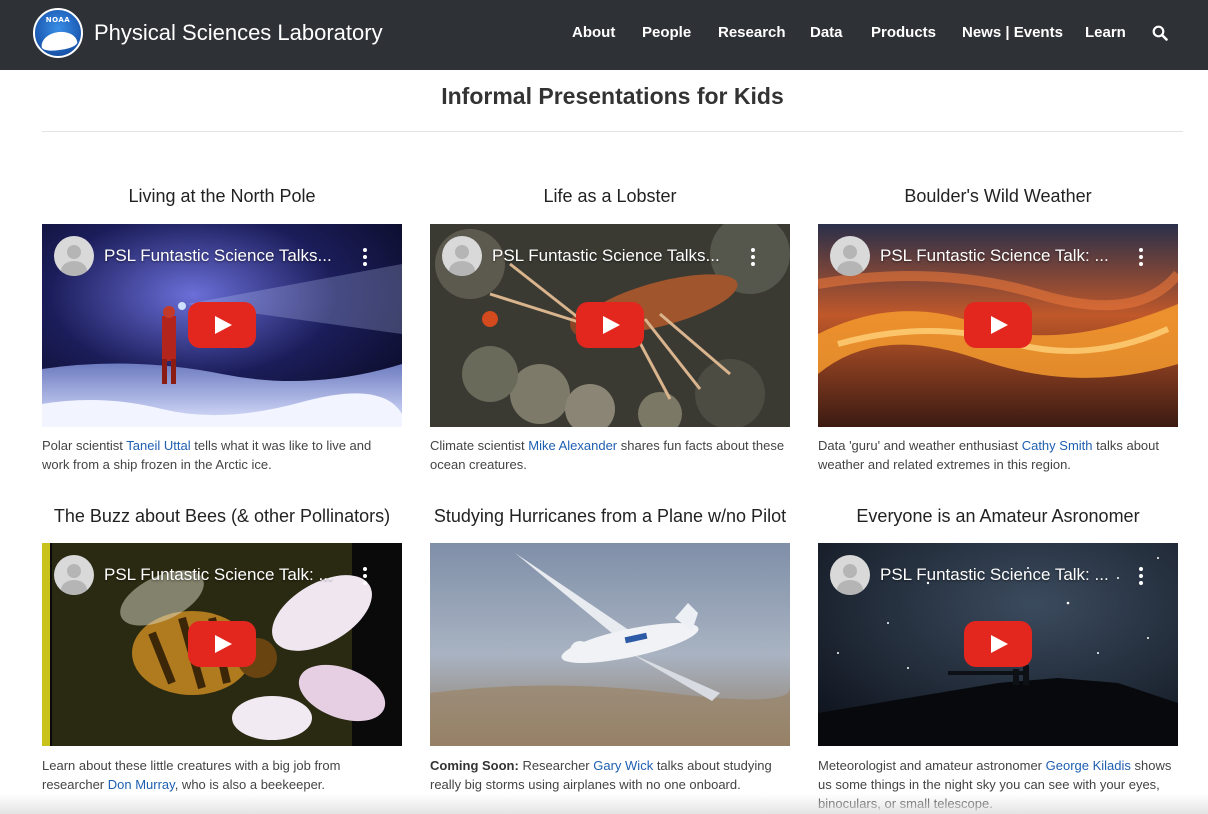 The height and width of the screenshot is (814, 1208). Describe the element at coordinates (612, 96) in the screenshot. I see `page-title: Informal Presentations for Kids` at that location.